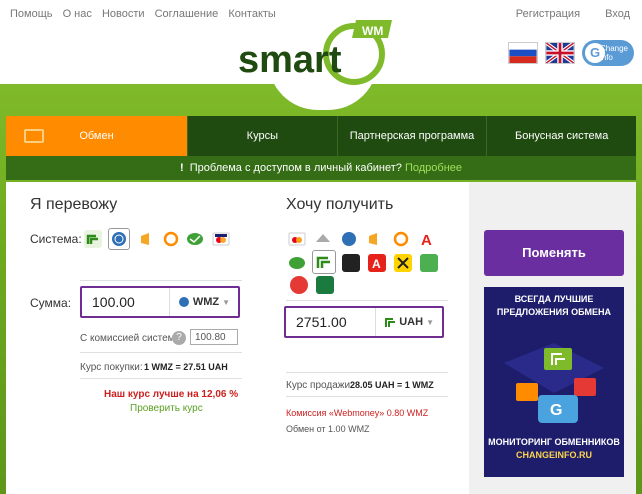  Describe the element at coordinates (113, 302) in the screenshot. I see `send-amount-value: 100.00` at that location.